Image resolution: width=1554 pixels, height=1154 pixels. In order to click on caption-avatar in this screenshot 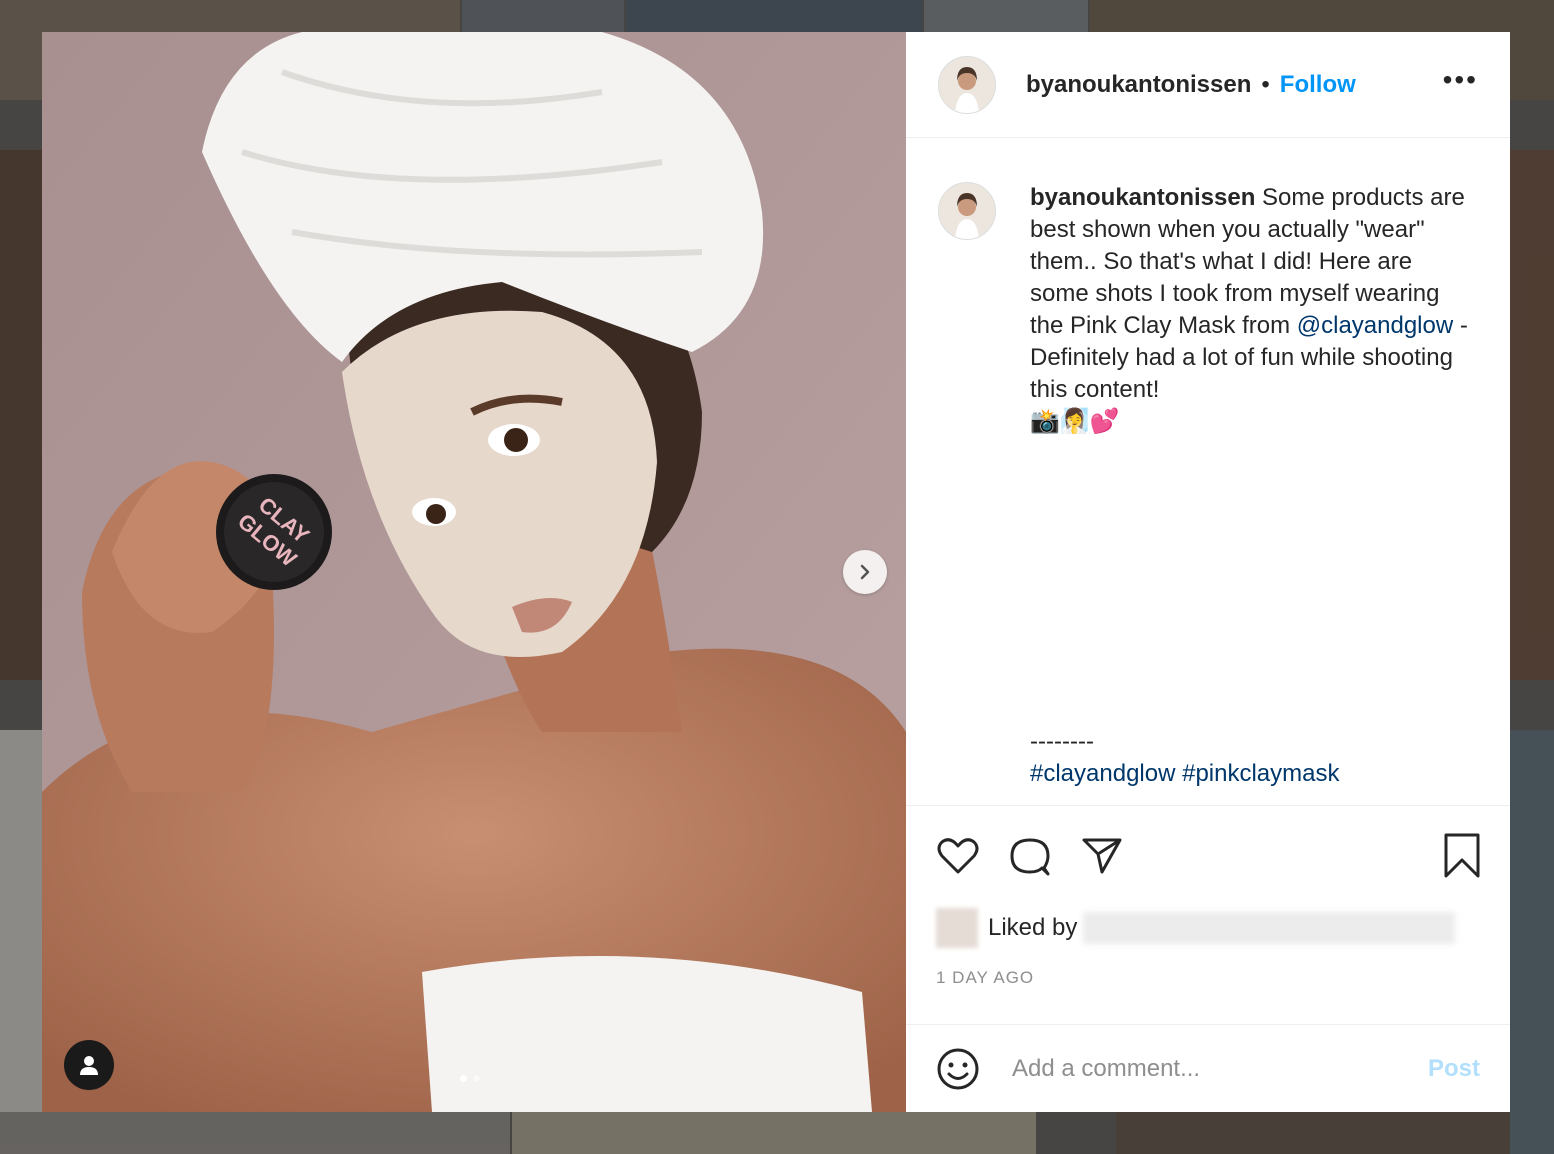, I will do `click(967, 211)`.